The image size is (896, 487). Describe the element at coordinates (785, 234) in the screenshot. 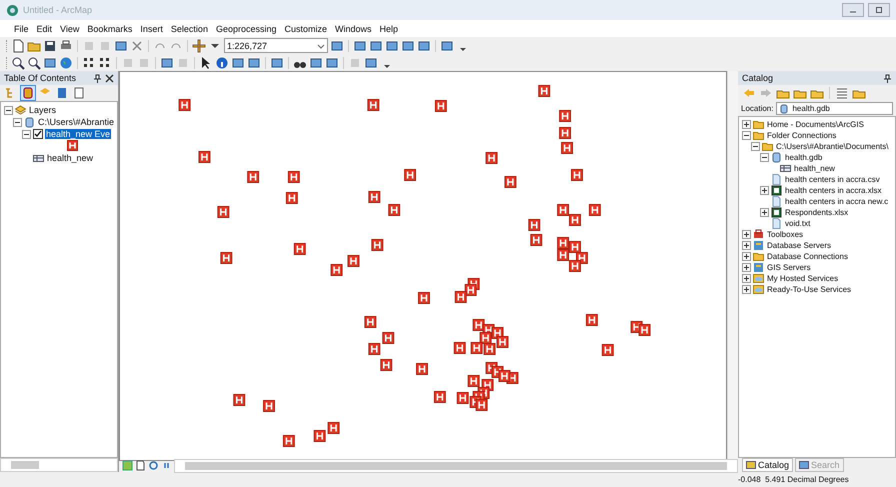

I see `catalog-item: Toolboxes` at that location.